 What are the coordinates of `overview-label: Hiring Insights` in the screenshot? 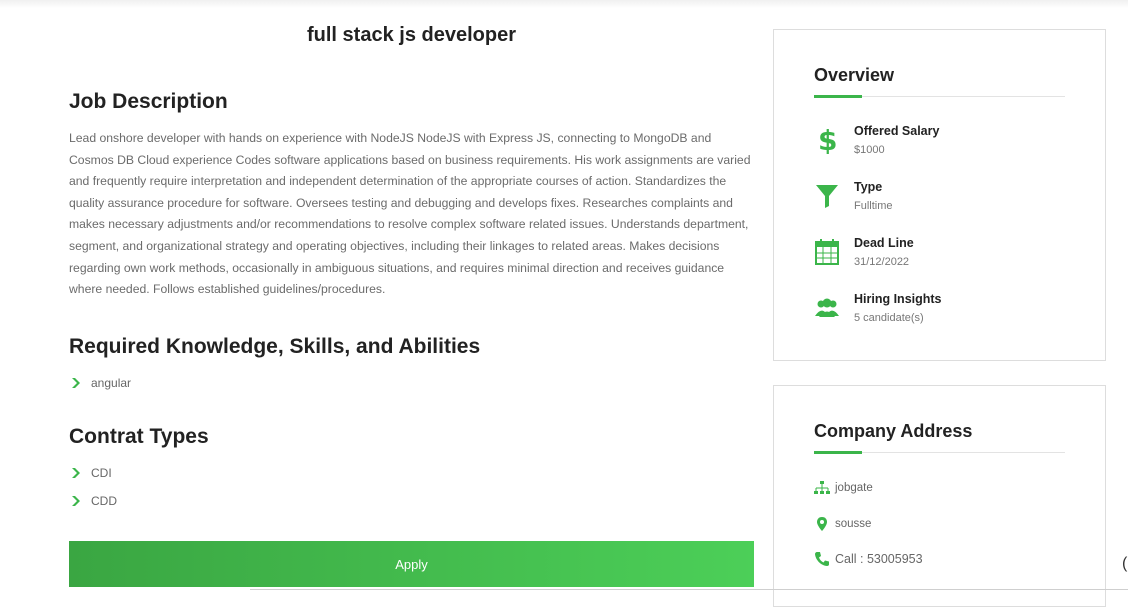 It's located at (898, 299).